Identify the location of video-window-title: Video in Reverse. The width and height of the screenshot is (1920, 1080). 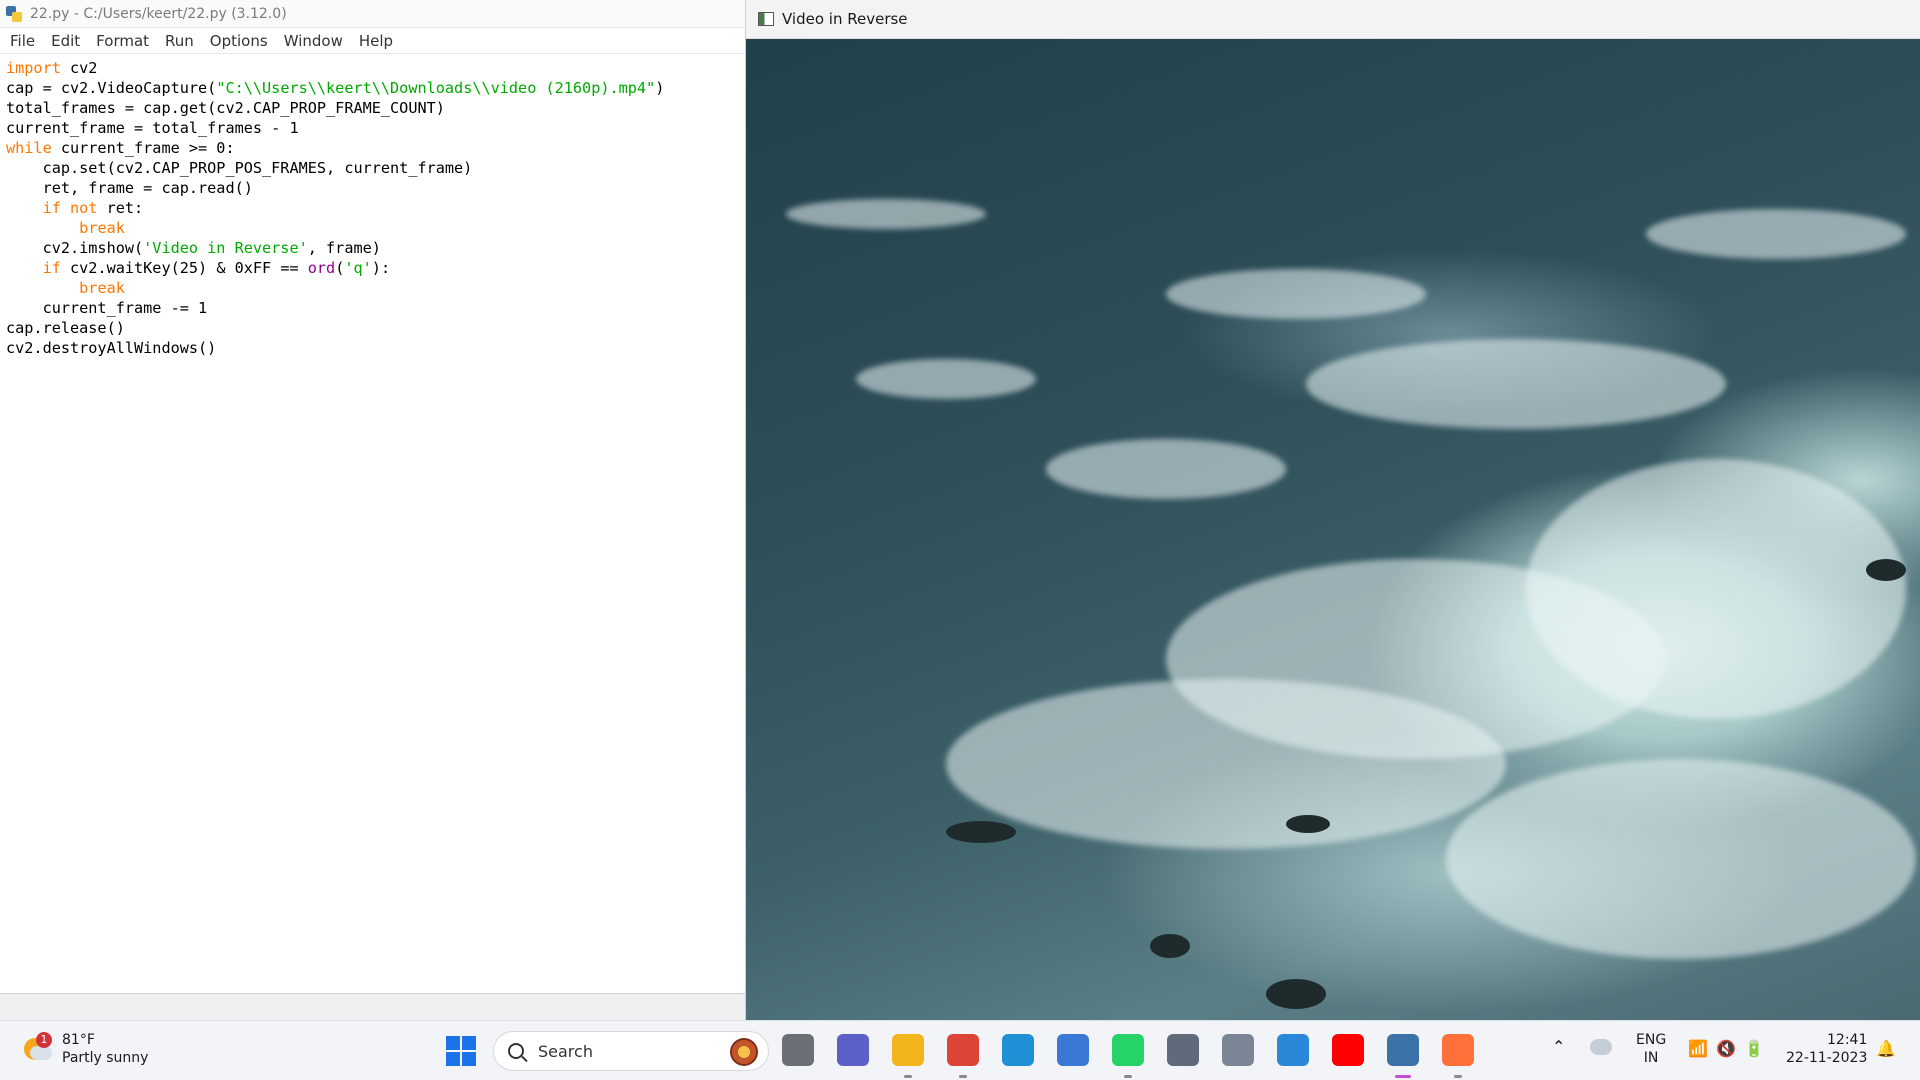
(845, 19).